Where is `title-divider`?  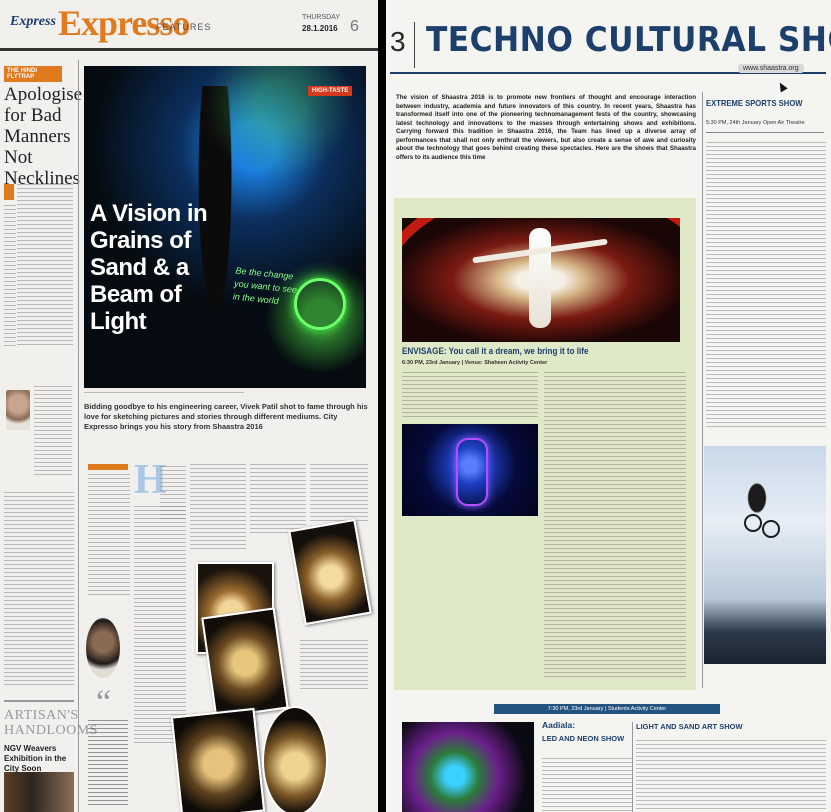
title-divider is located at coordinates (414, 45).